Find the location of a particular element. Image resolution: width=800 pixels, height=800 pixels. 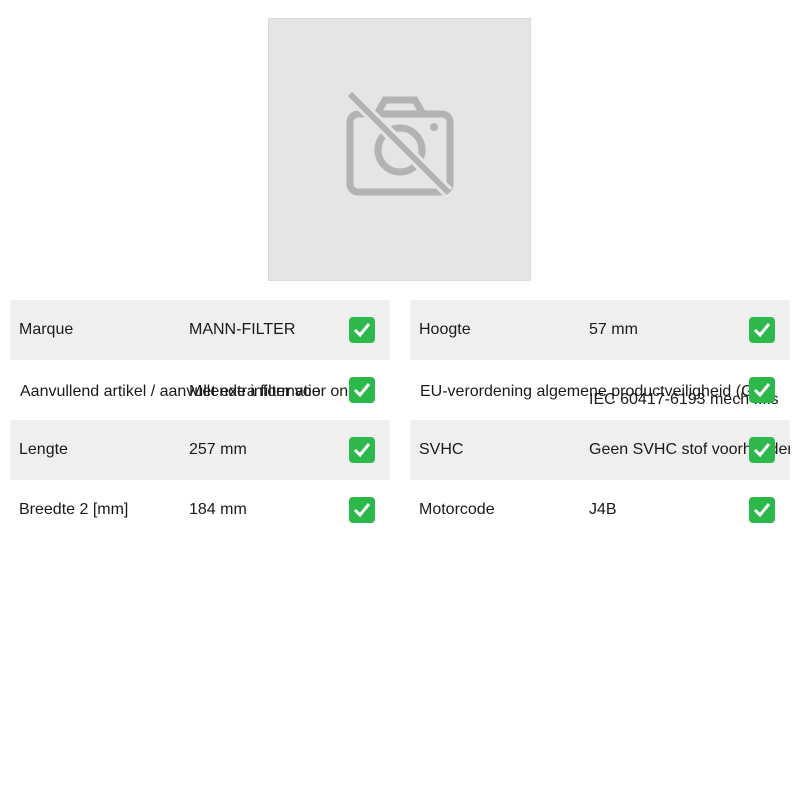

spec-label: Marque is located at coordinates (46, 329).